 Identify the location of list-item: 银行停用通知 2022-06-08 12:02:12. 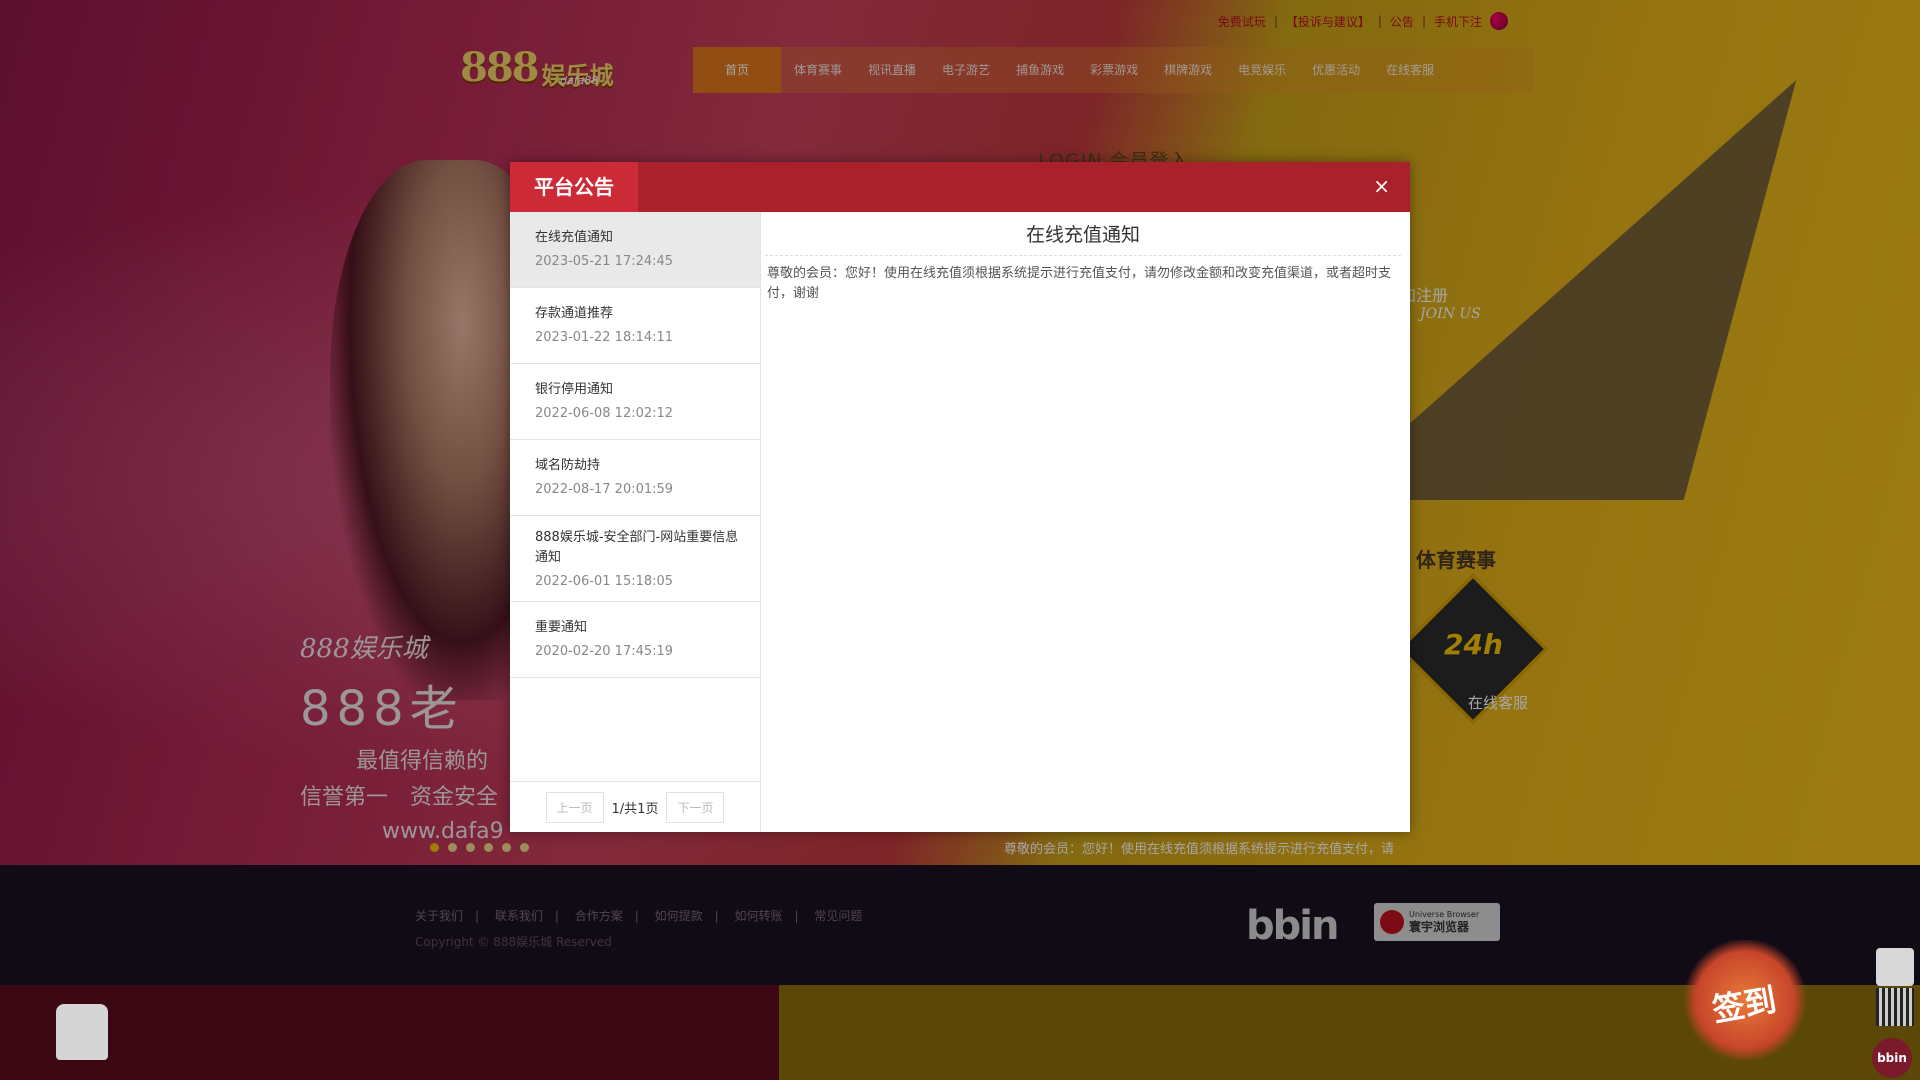
(635, 402).